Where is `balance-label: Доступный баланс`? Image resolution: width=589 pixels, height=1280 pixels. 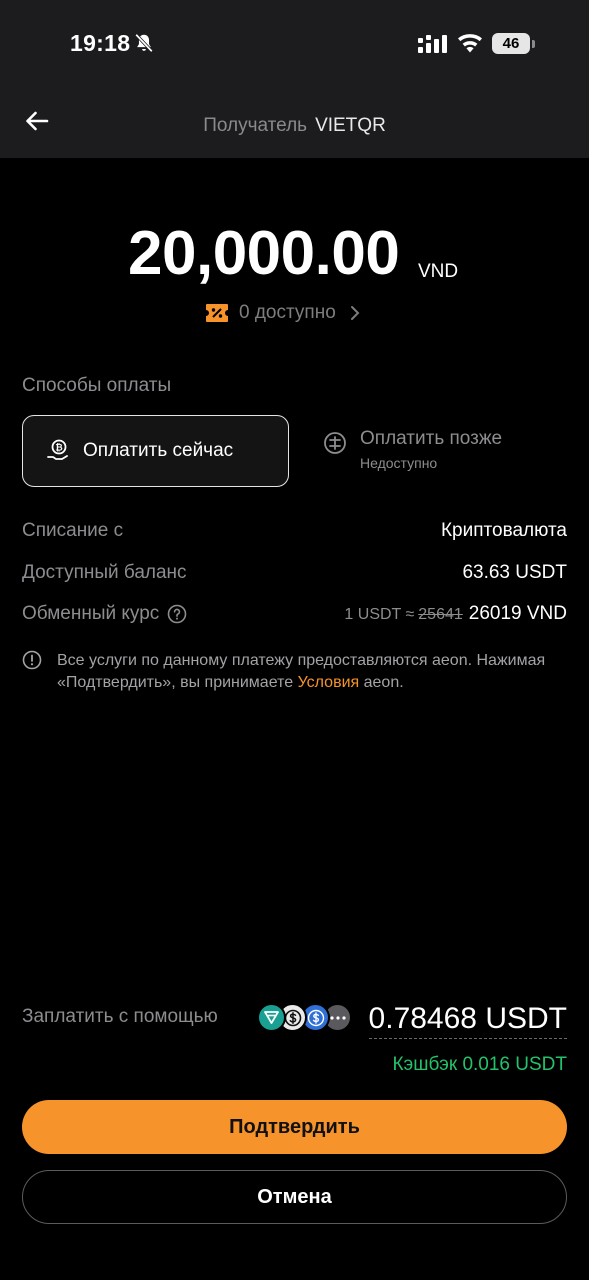 balance-label: Доступный баланс is located at coordinates (104, 572).